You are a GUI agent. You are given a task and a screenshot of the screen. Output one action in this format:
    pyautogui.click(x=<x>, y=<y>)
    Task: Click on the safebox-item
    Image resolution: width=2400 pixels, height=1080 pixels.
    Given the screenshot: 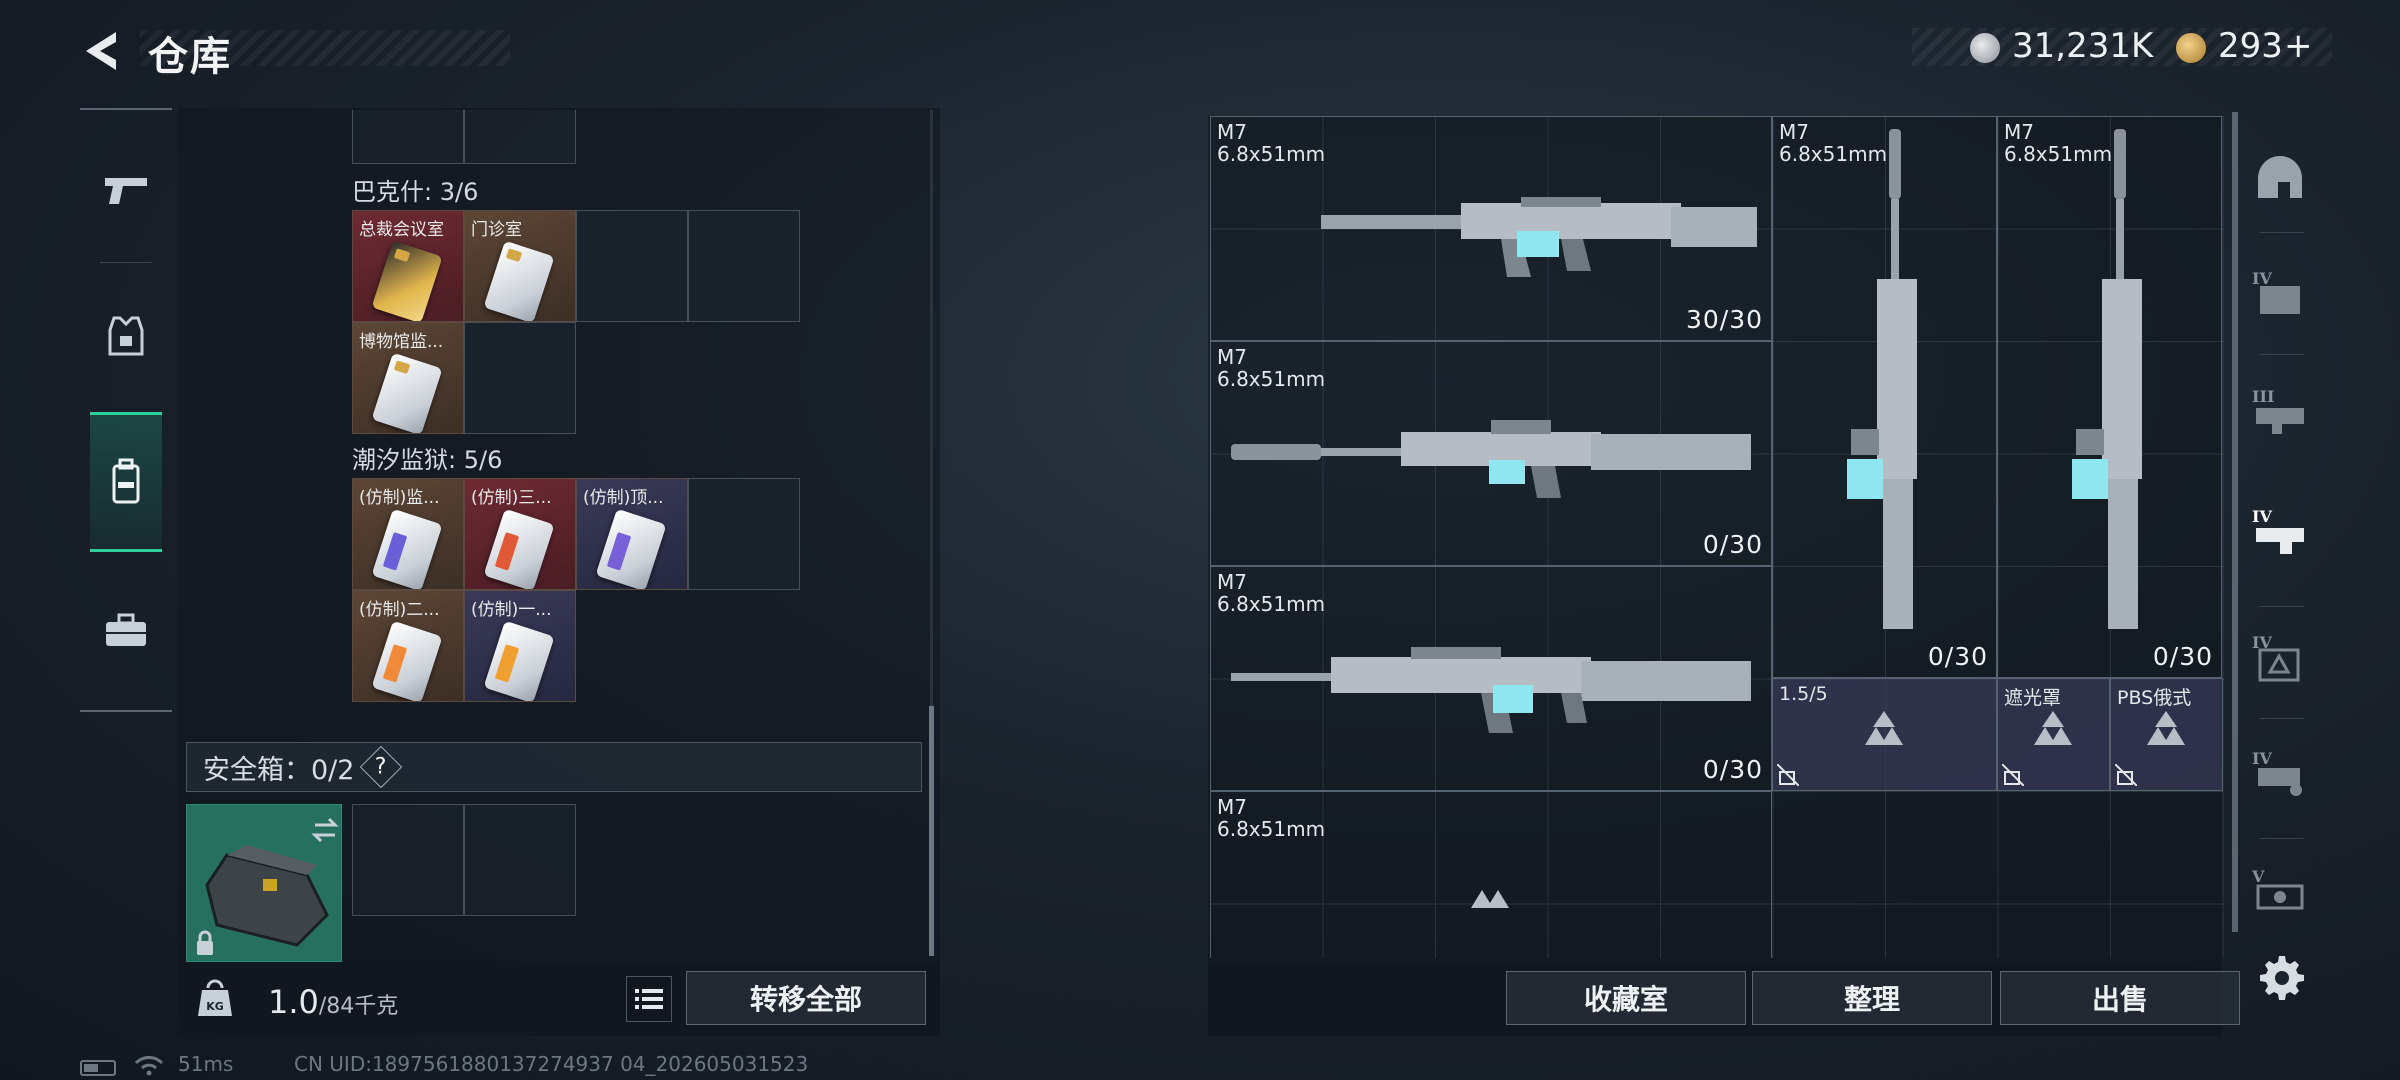 What is the action you would take?
    pyautogui.click(x=264, y=883)
    